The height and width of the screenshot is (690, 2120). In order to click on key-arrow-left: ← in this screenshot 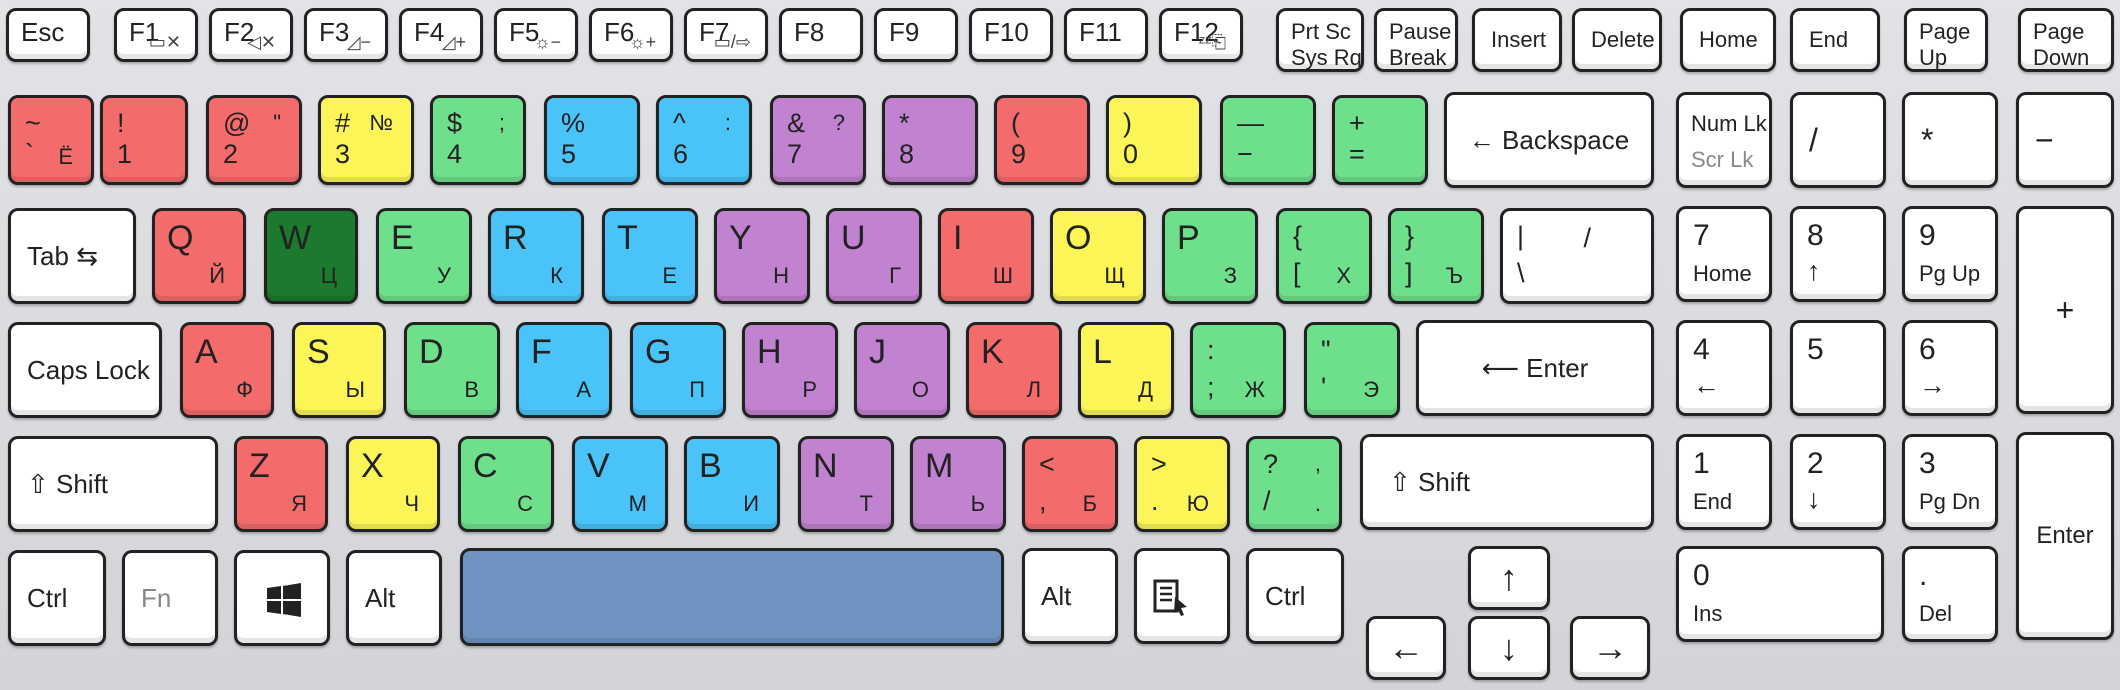, I will do `click(1406, 648)`.